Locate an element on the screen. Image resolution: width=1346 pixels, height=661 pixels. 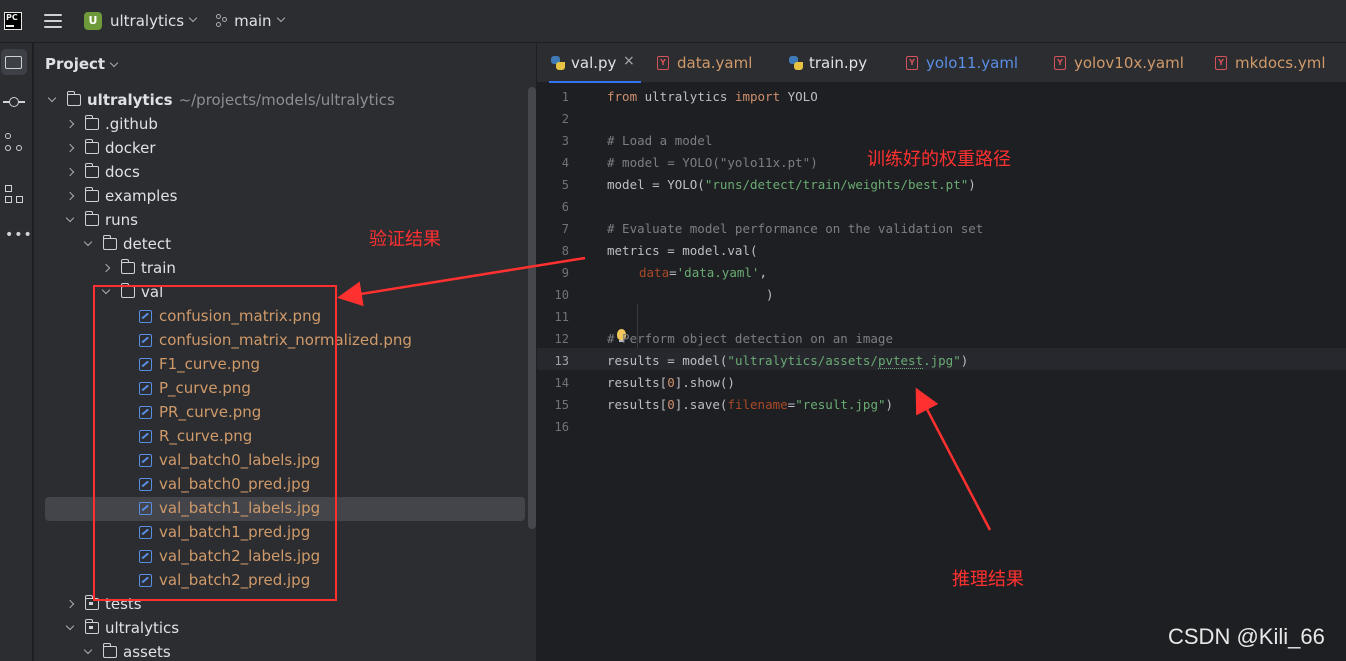
structure-tool-button is located at coordinates (14, 194).